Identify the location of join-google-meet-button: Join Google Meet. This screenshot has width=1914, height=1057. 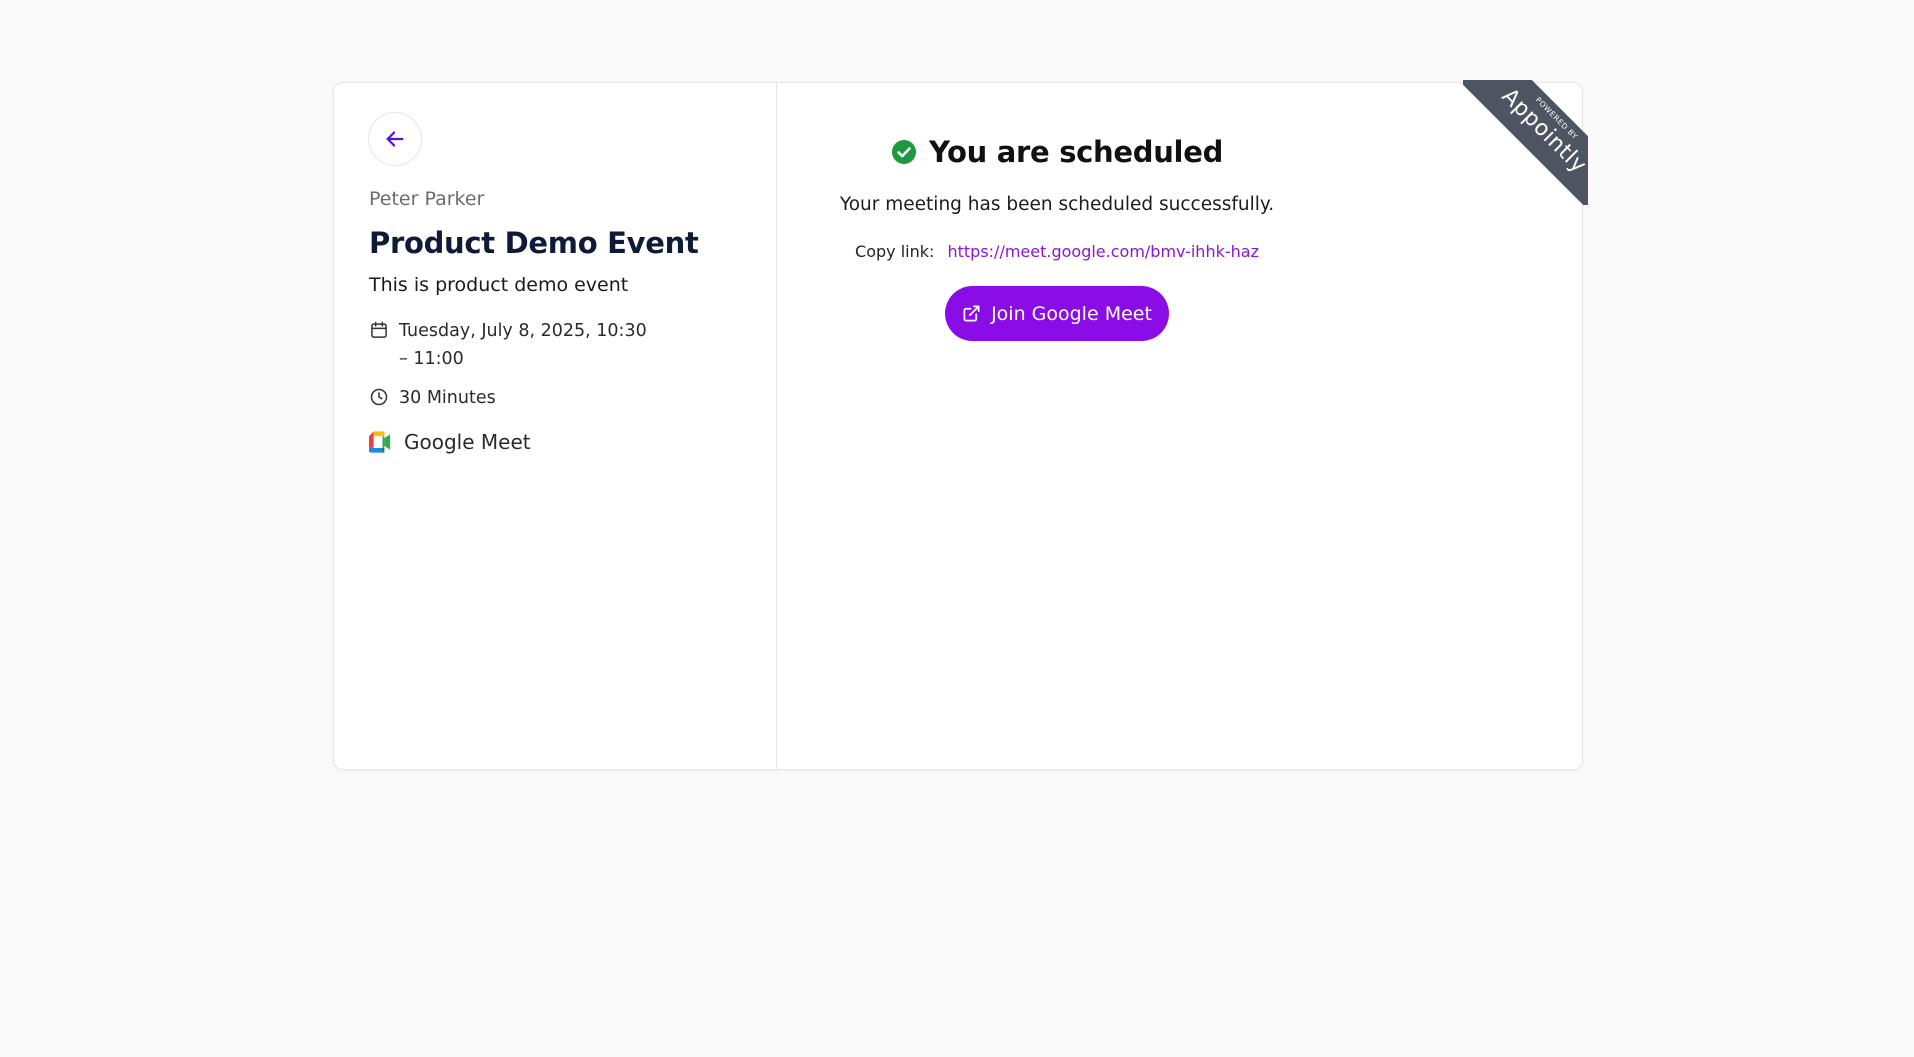
(1057, 313).